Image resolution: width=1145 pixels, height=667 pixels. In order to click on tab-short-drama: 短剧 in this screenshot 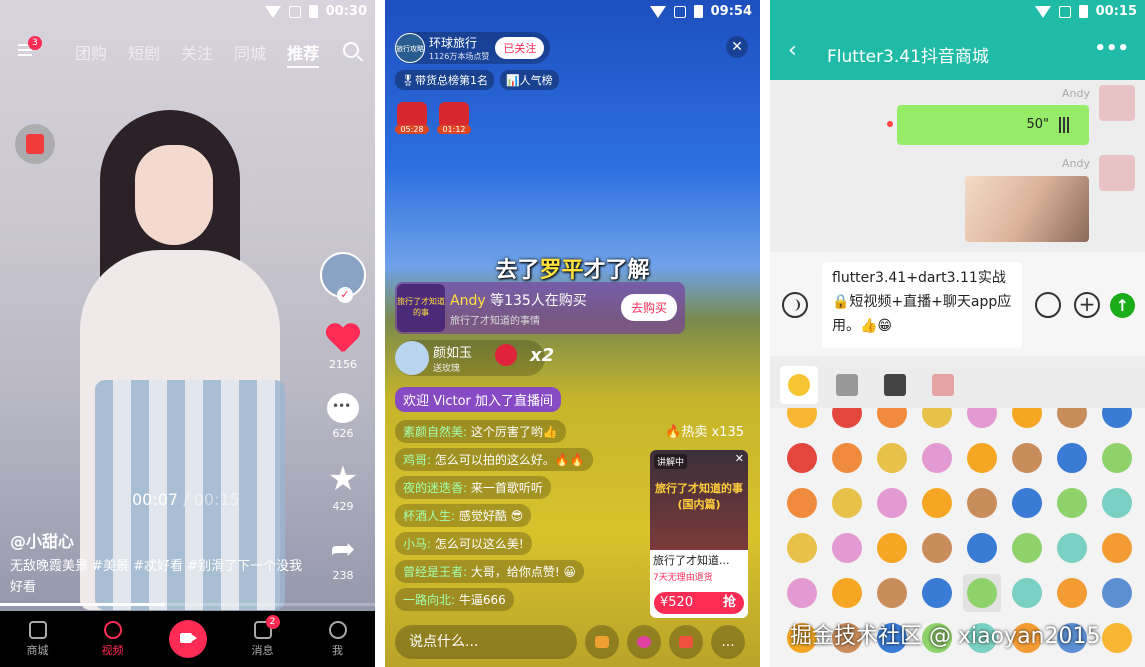, I will do `click(144, 54)`.